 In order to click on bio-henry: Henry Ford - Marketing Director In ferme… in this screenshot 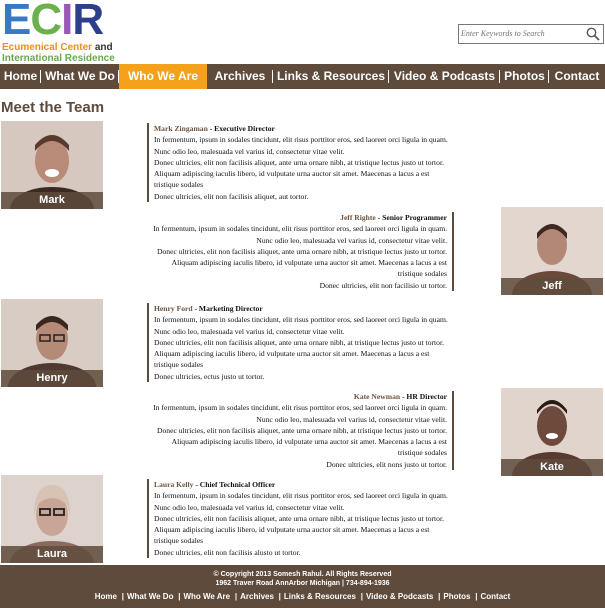, I will do `click(300, 343)`.